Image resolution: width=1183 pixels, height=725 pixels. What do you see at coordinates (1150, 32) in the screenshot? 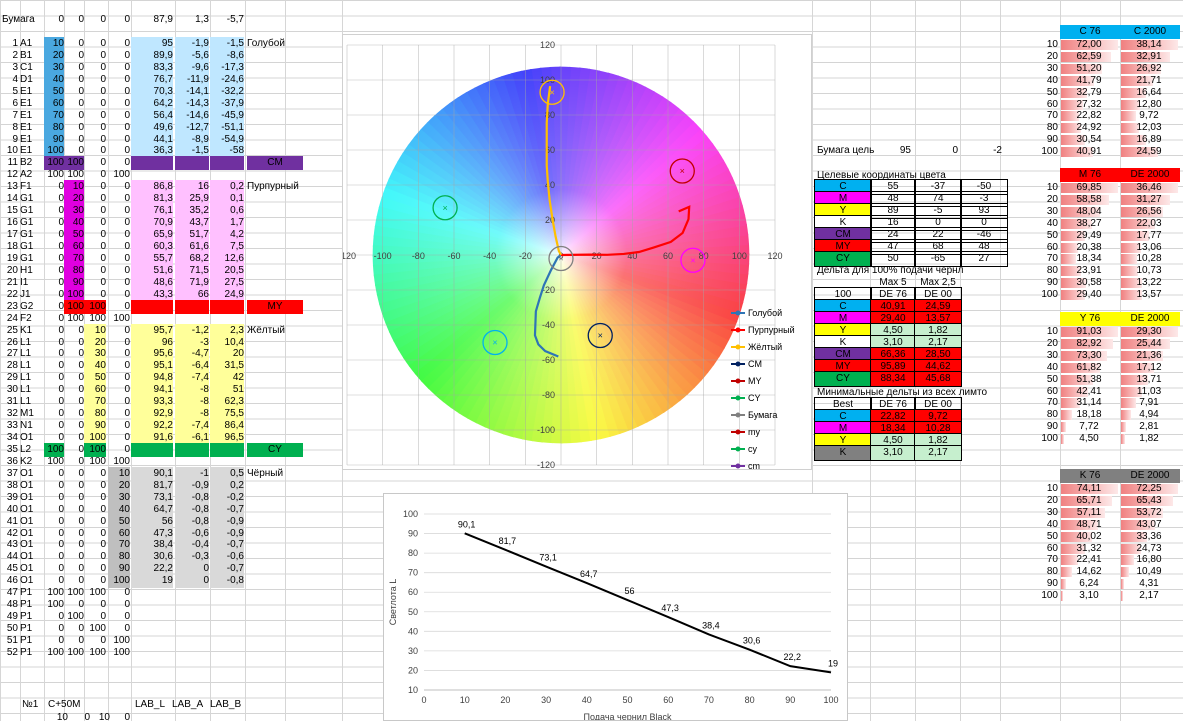
I see `block-header: C 2000` at bounding box center [1150, 32].